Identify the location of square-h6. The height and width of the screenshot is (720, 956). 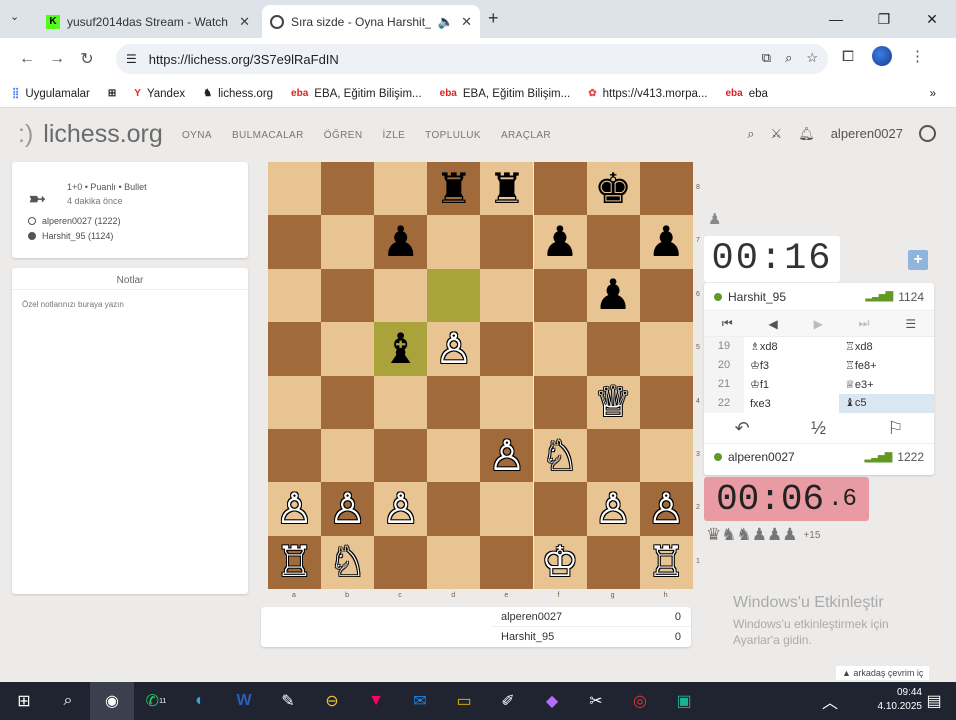
(666, 295).